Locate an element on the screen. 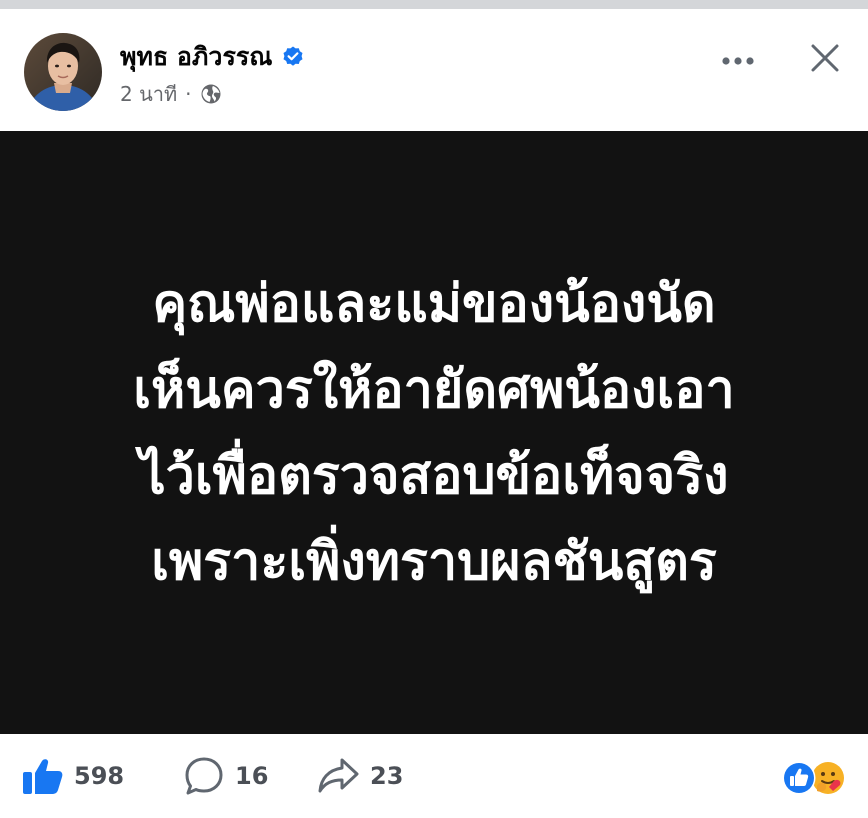 The image size is (868, 818). close-icon is located at coordinates (825, 58).